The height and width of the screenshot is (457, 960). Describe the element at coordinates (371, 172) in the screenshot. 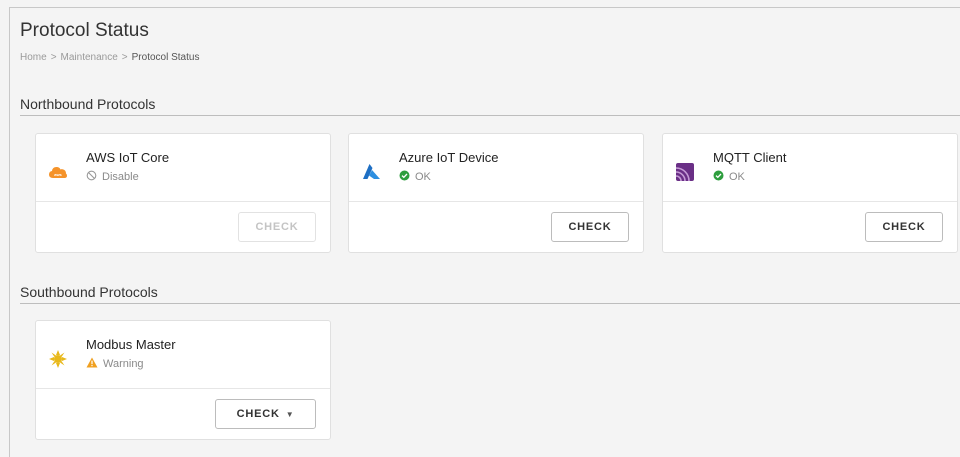

I see `azure-icon` at that location.